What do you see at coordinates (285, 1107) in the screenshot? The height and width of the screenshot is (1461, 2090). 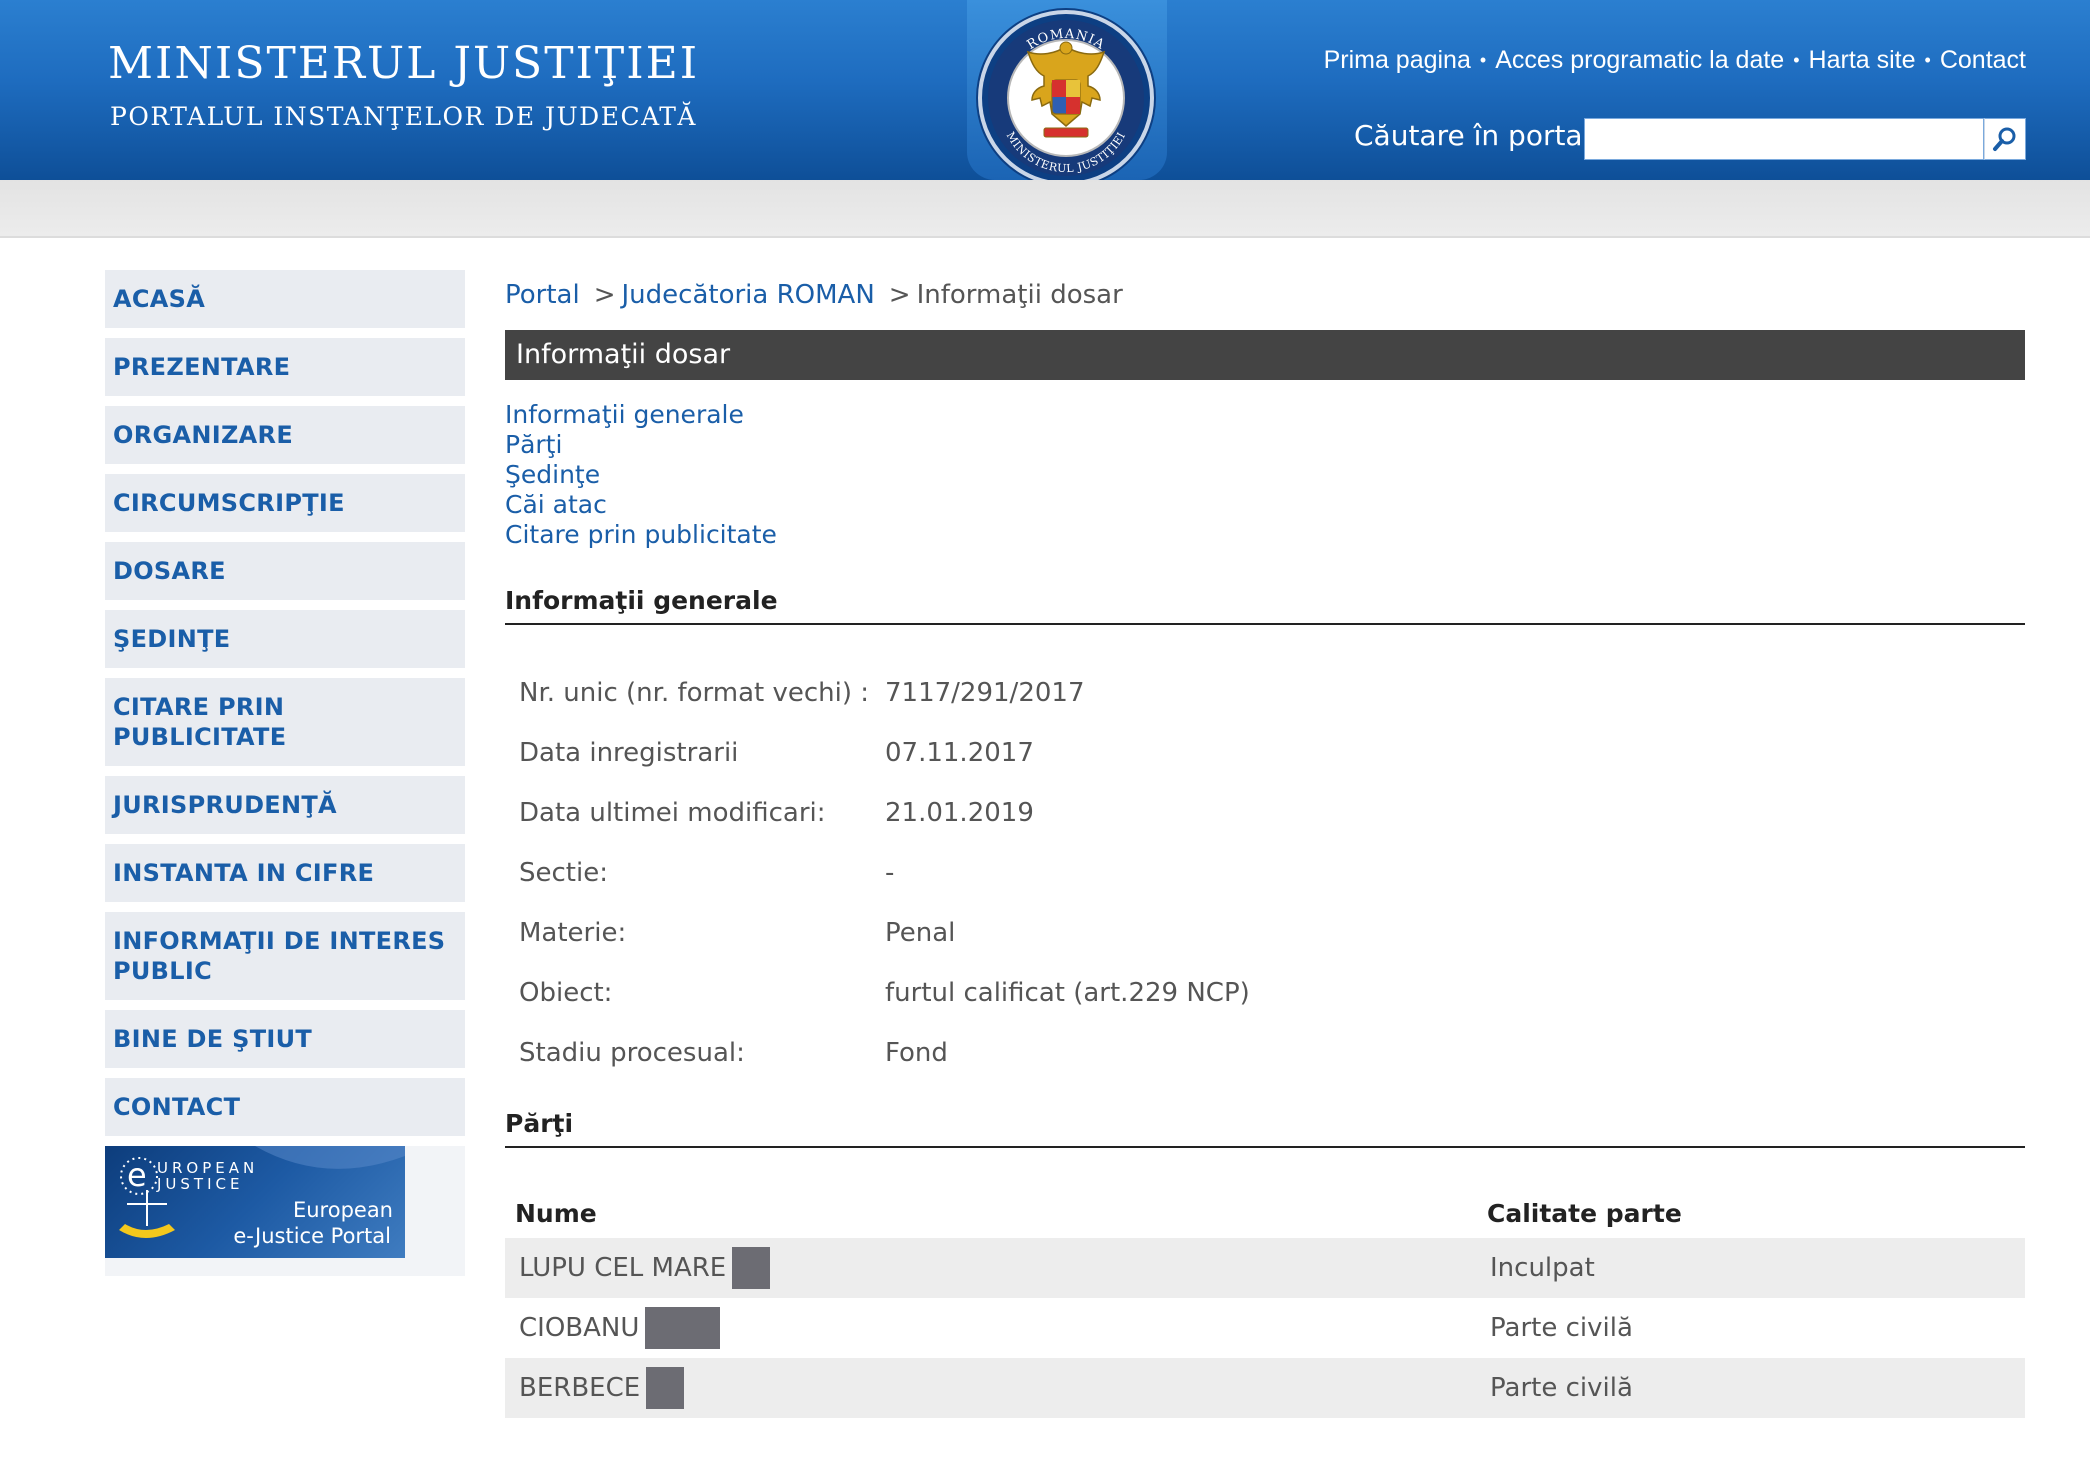 I see `sidebar-item-contact: CONTACT` at bounding box center [285, 1107].